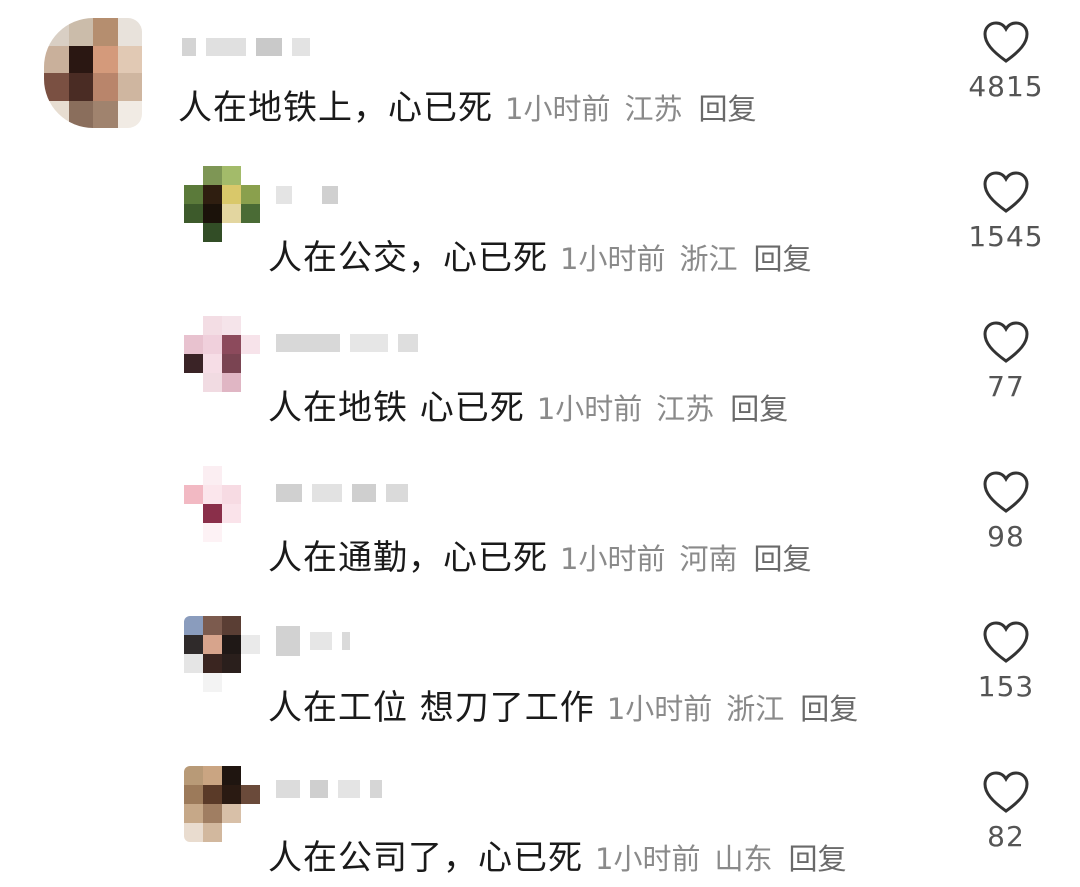 The width and height of the screenshot is (1080, 887). Describe the element at coordinates (408, 558) in the screenshot. I see `comment-text: 人在通勤，心已死` at that location.